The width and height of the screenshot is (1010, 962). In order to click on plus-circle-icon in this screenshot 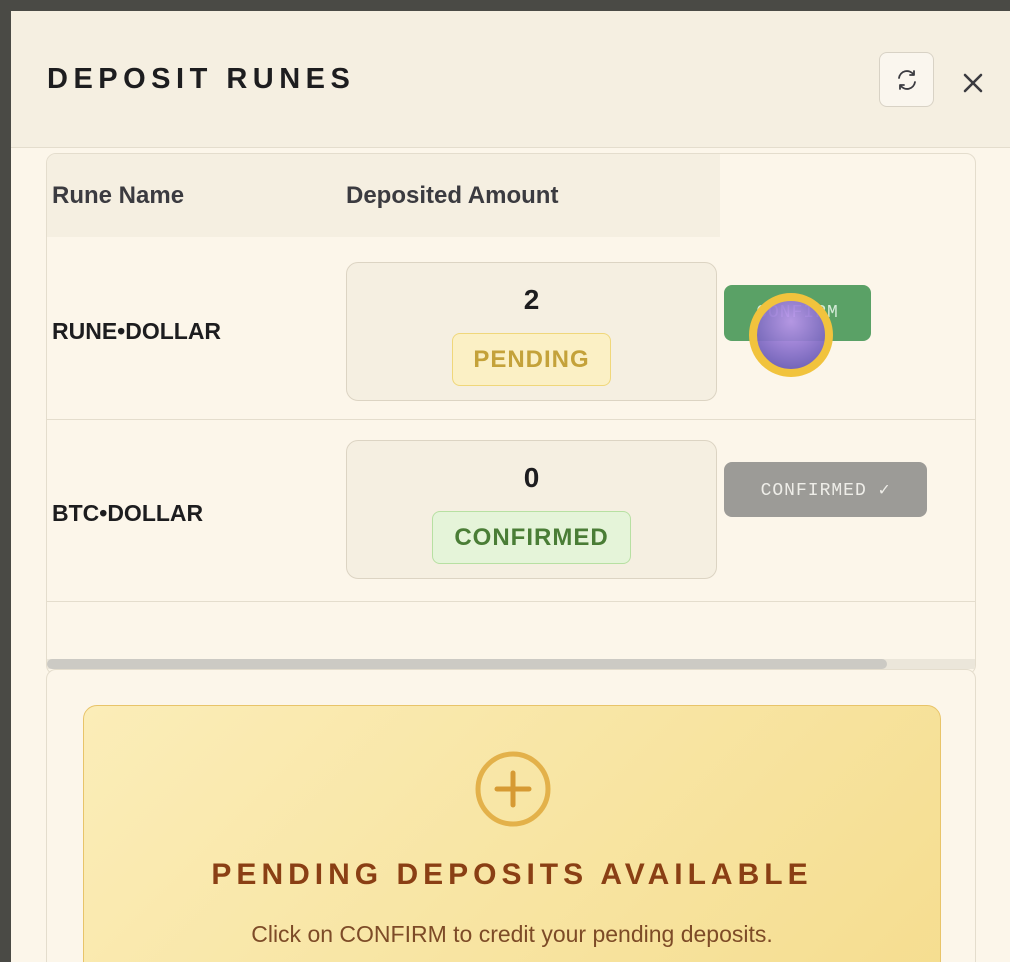, I will do `click(513, 789)`.